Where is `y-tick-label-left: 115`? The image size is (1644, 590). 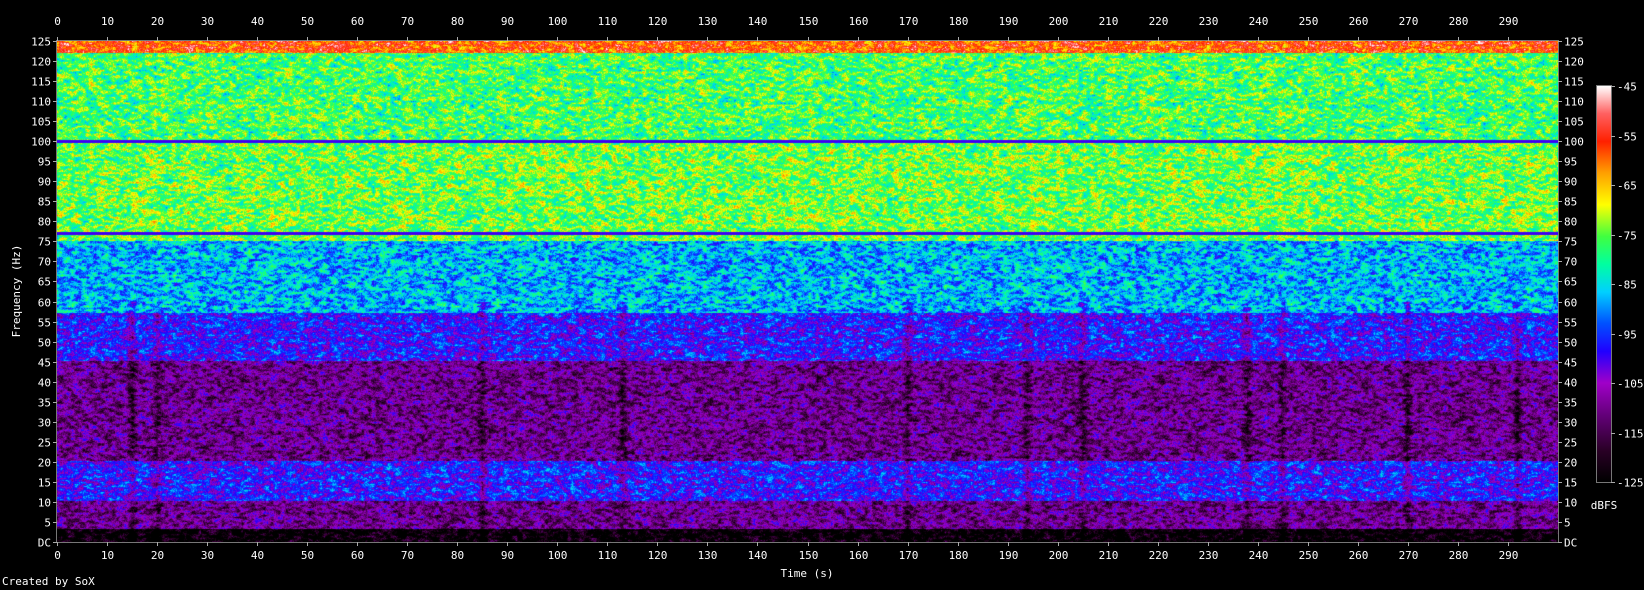 y-tick-label-left: 115 is located at coordinates (41, 82).